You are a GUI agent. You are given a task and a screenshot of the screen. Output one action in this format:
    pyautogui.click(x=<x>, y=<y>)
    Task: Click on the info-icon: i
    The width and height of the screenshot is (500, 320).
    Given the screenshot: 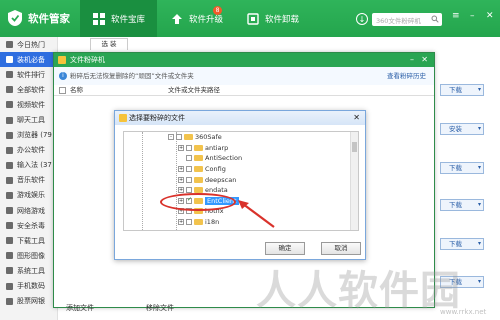 What is the action you would take?
    pyautogui.click(x=63, y=76)
    